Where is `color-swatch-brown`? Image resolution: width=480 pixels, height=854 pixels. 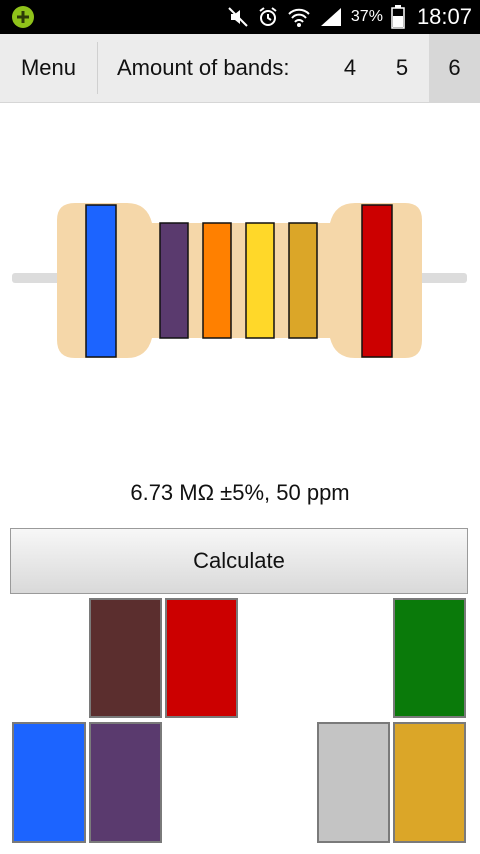 color-swatch-brown is located at coordinates (125, 658).